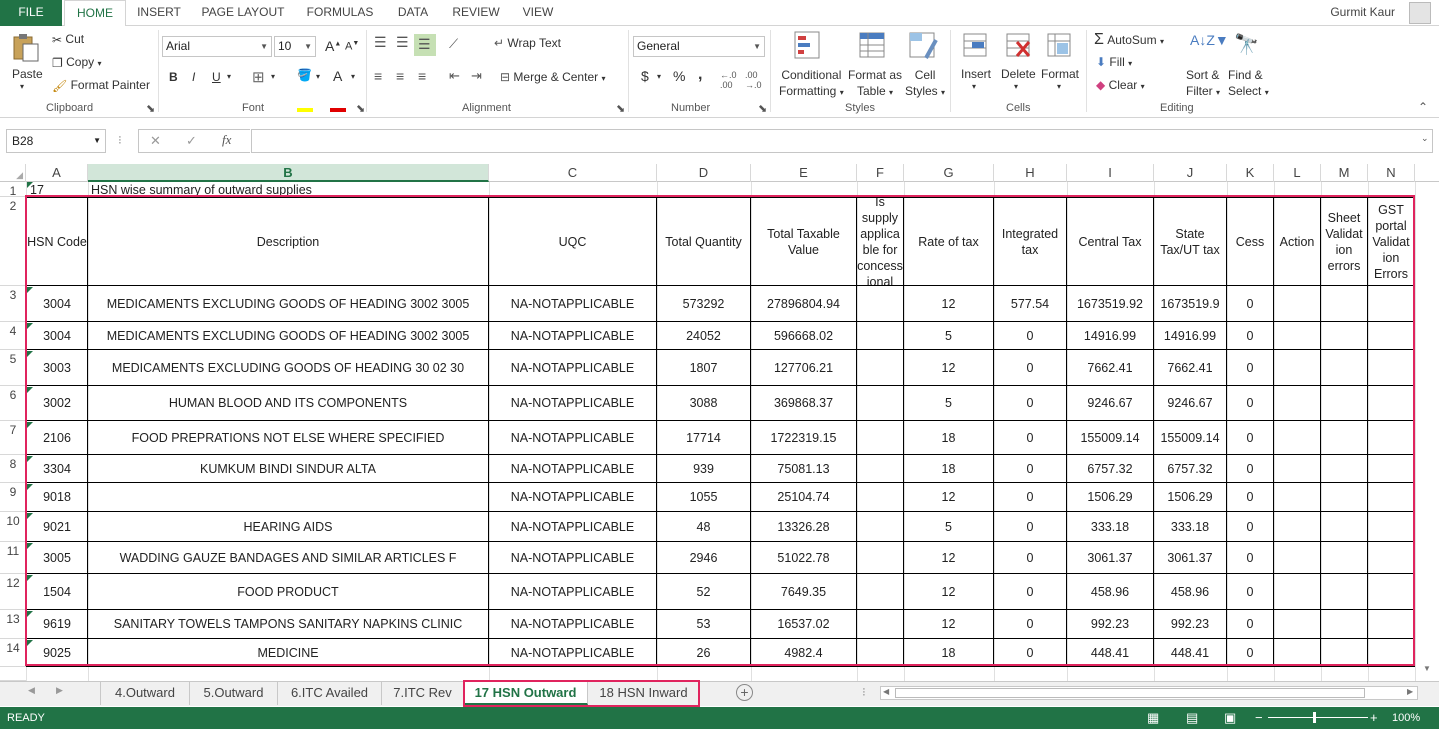  What do you see at coordinates (1374, 718) in the screenshot?
I see `zoom-in-icon: +` at bounding box center [1374, 718].